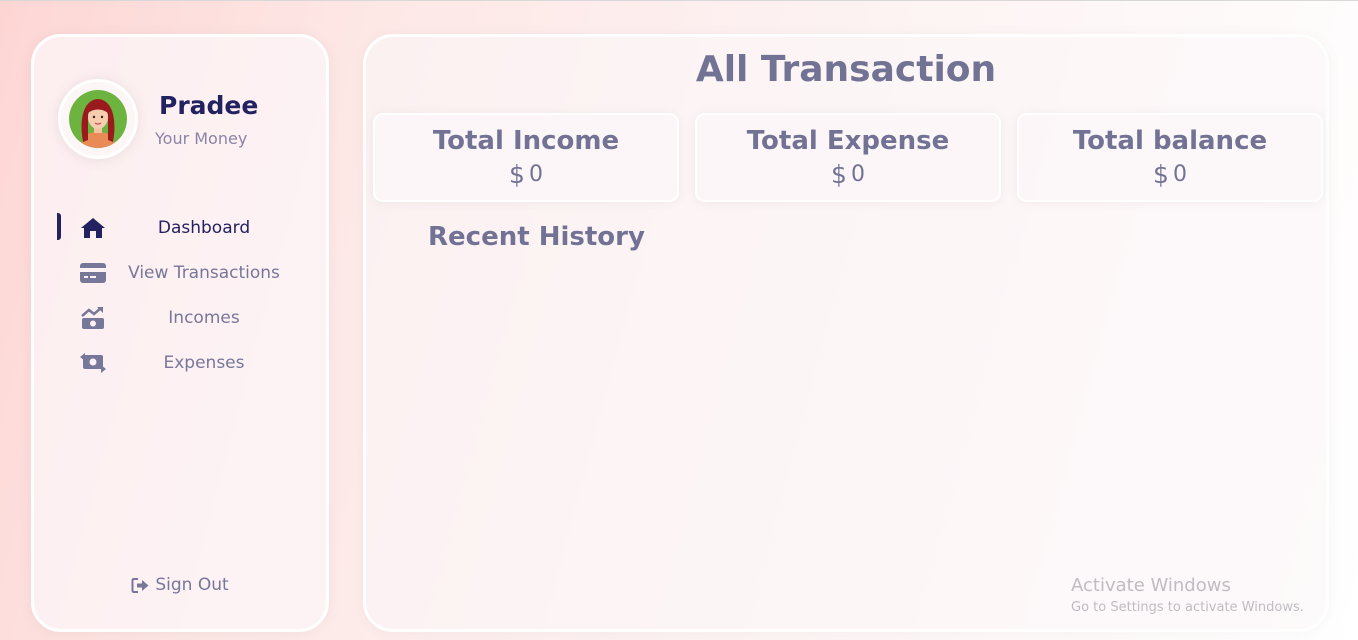 The image size is (1358, 640). I want to click on card-title: Total balance, so click(1170, 141).